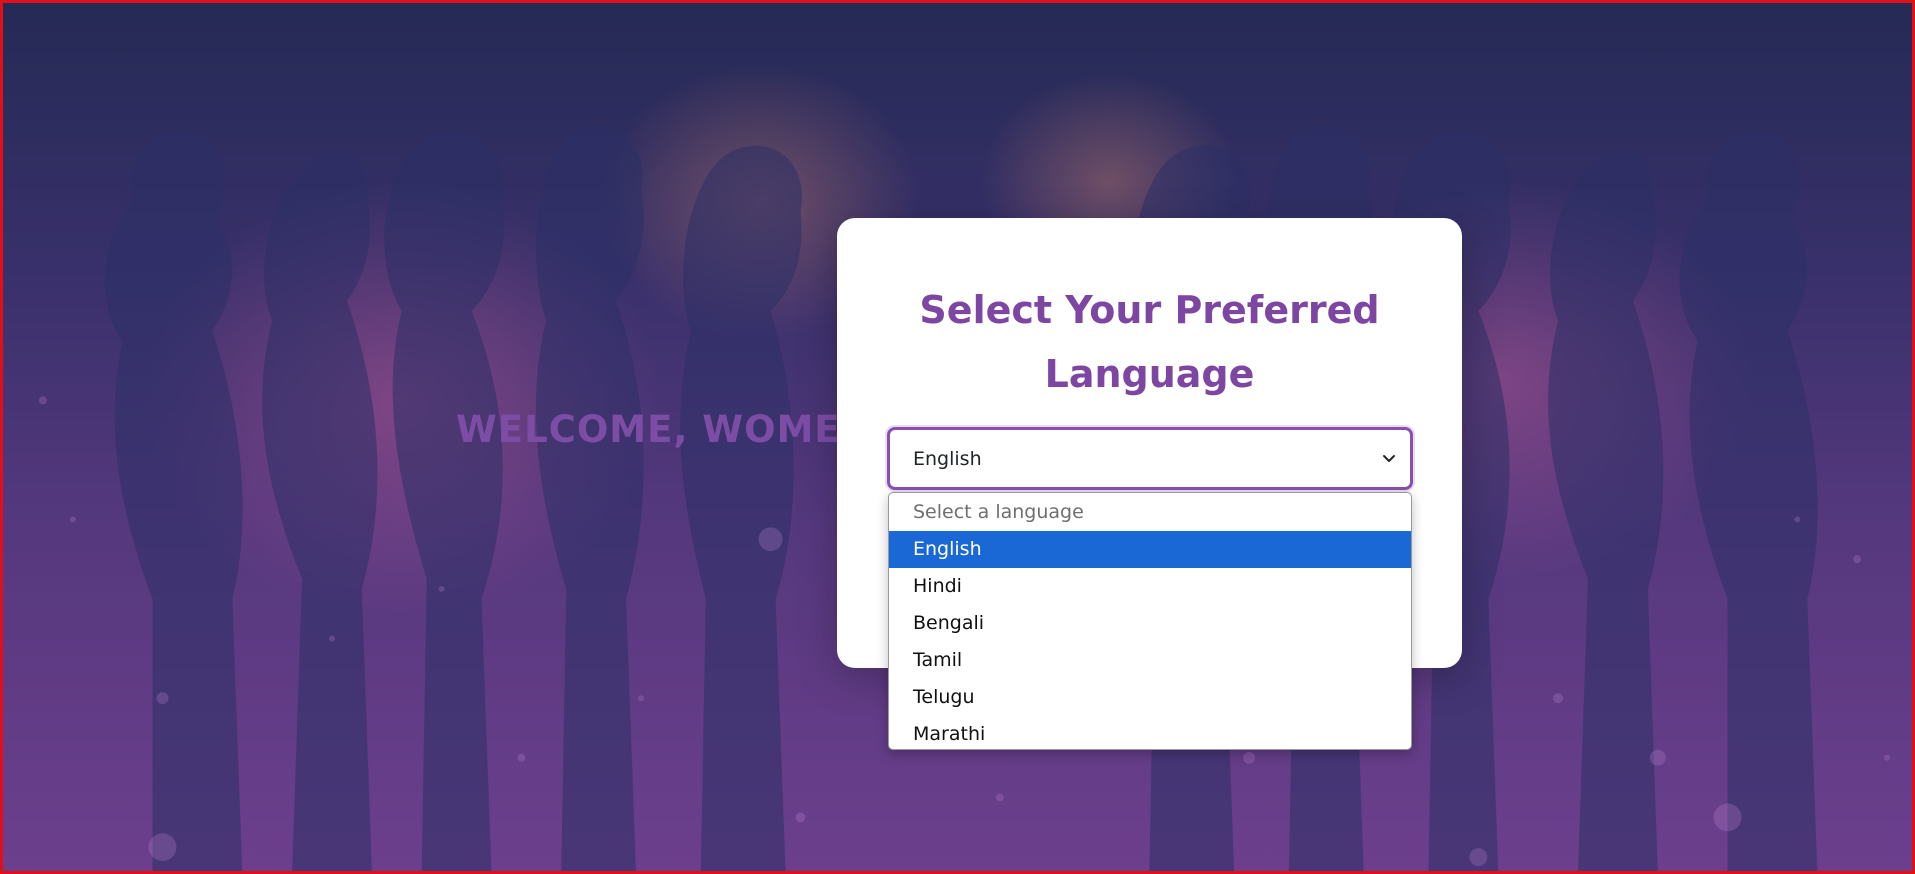  What do you see at coordinates (1150, 458) in the screenshot?
I see `language-select: English` at bounding box center [1150, 458].